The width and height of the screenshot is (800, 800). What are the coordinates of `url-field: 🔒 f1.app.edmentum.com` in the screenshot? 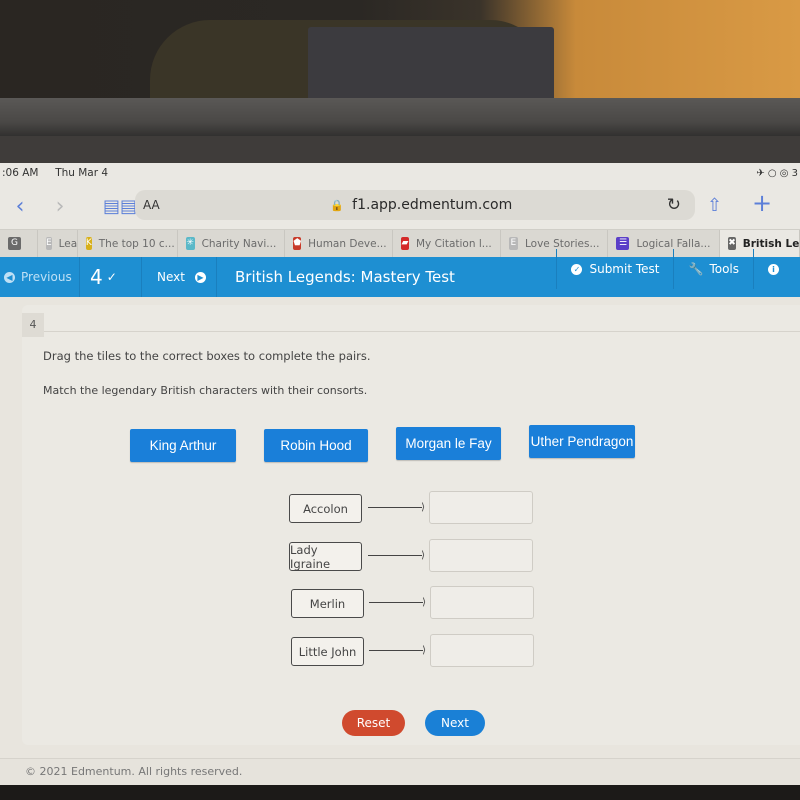 It's located at (421, 205).